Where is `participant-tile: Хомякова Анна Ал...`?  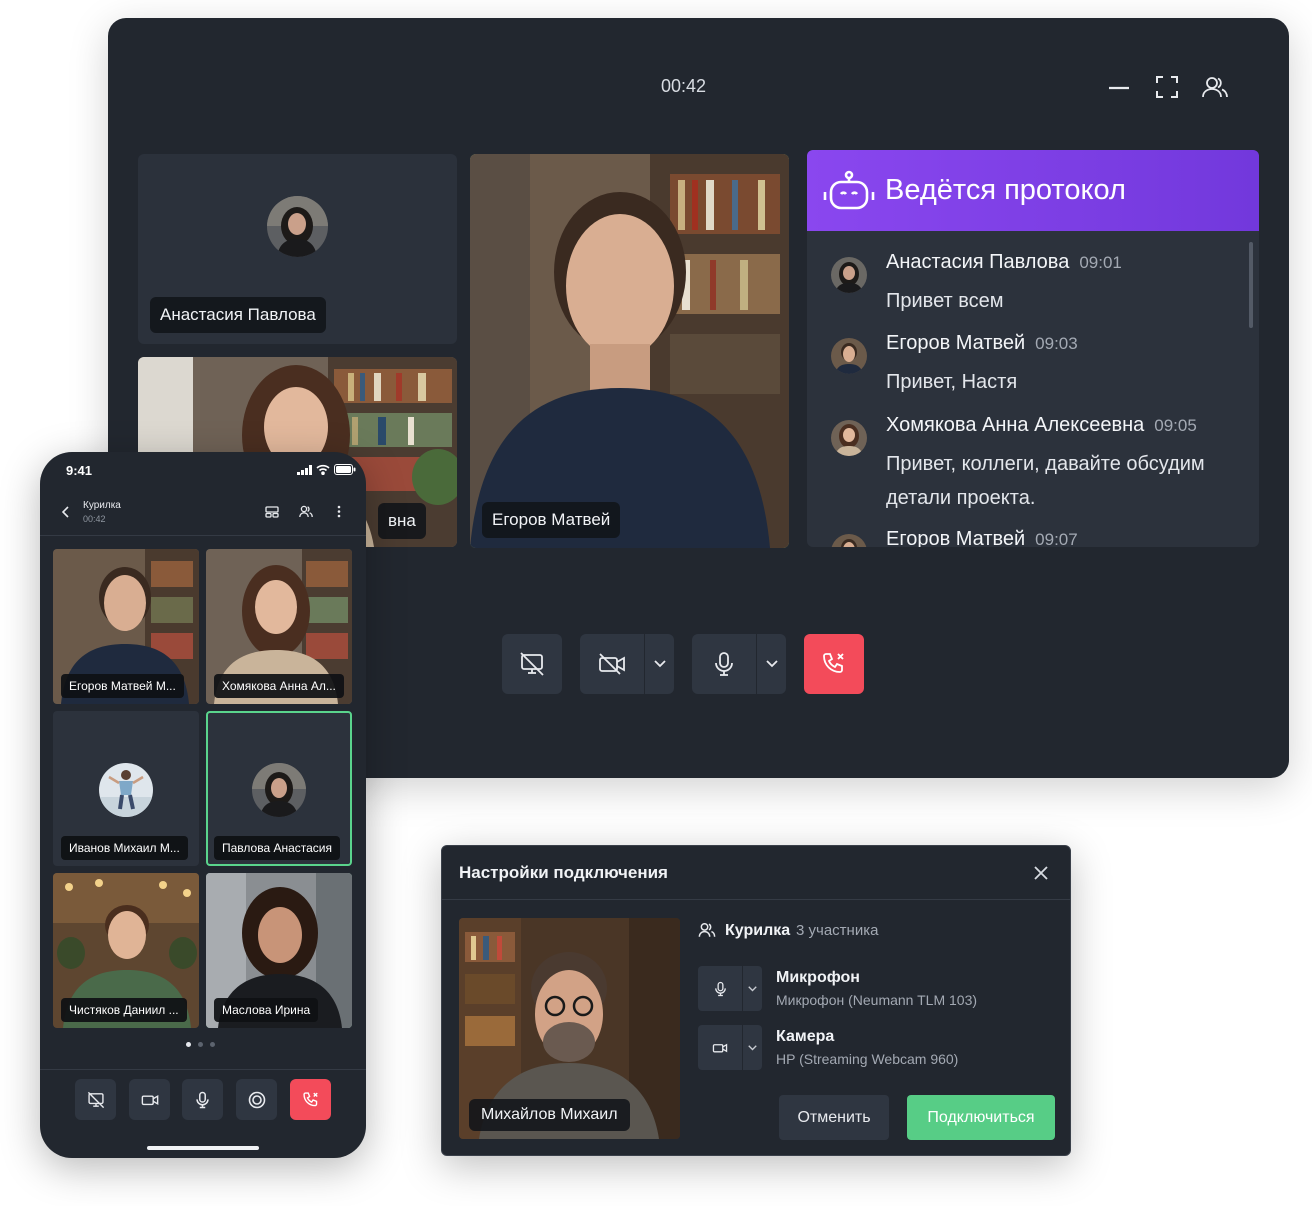
participant-tile: Хомякова Анна Ал... is located at coordinates (279, 626).